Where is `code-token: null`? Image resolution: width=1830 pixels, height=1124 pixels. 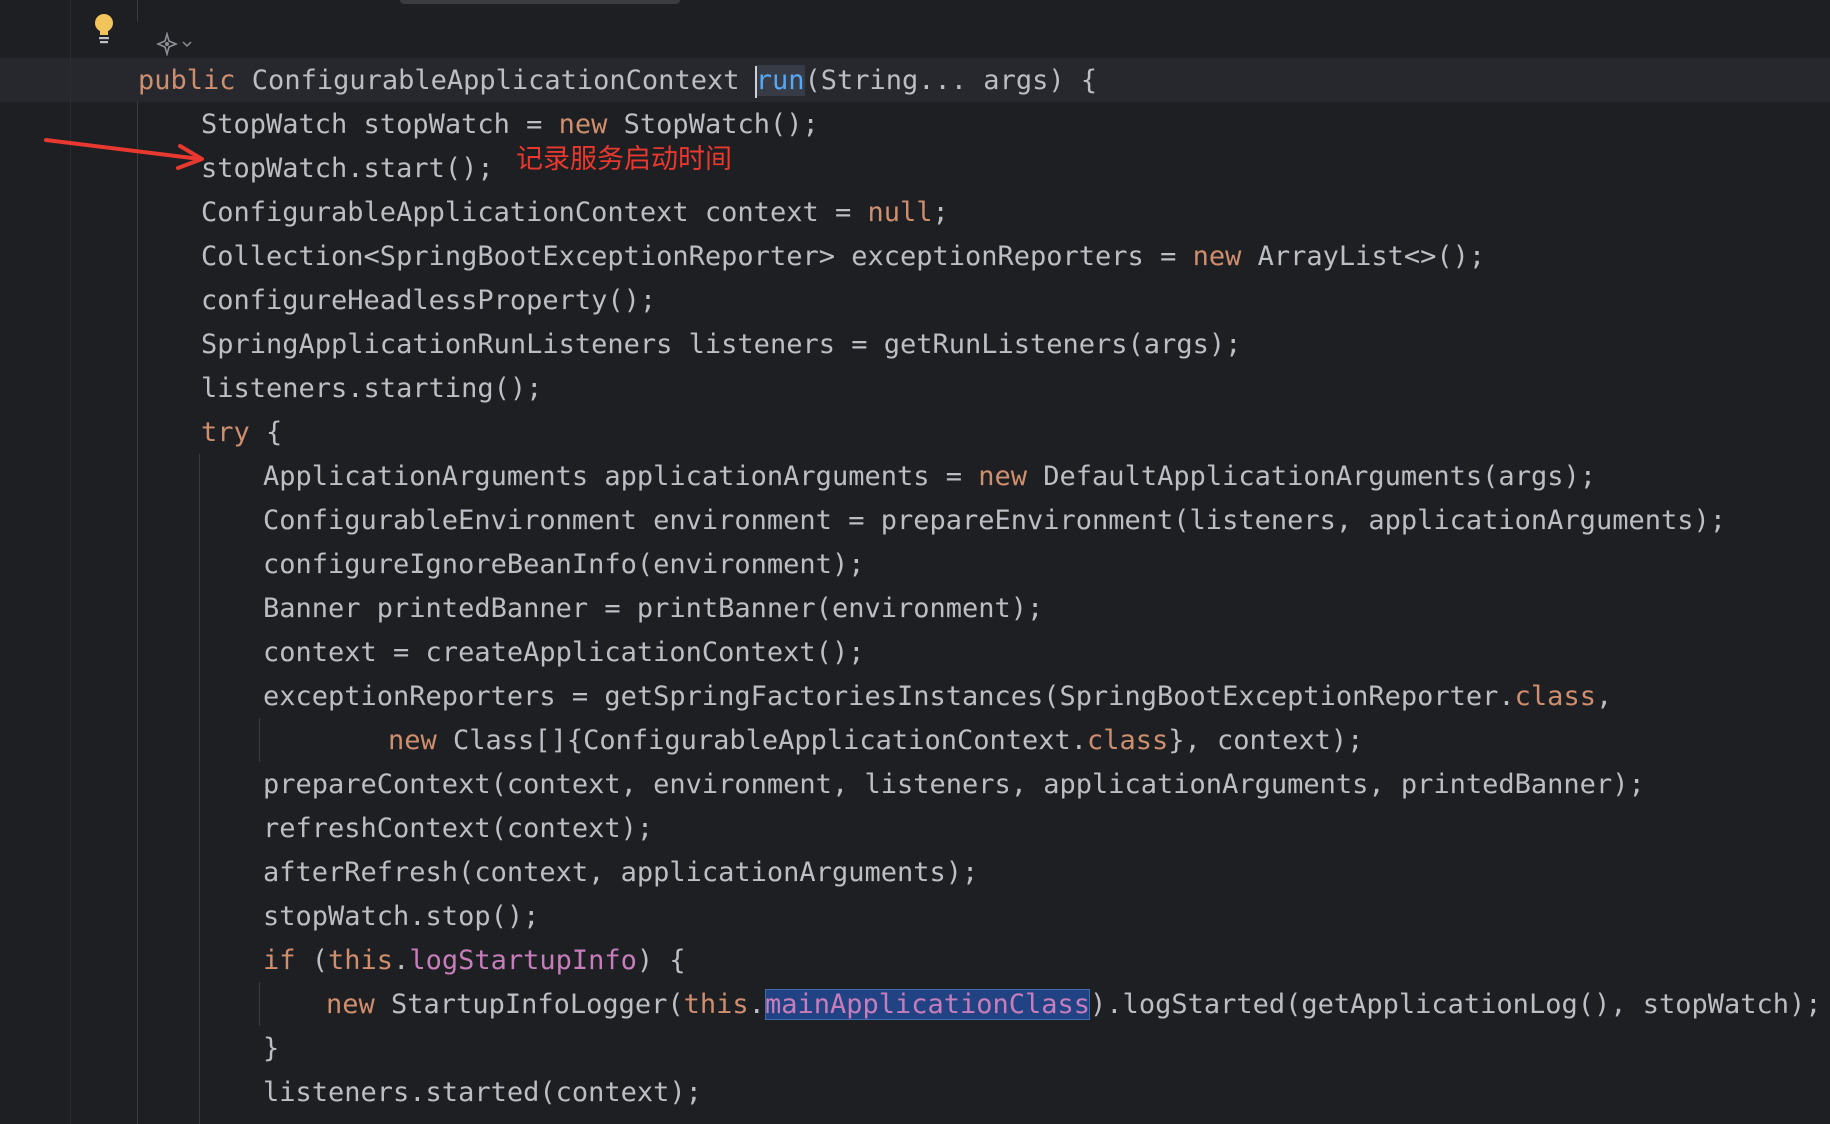
code-token: null is located at coordinates (900, 212).